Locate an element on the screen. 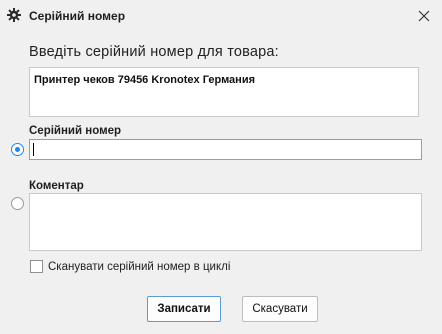 Image resolution: width=442 pixels, height=334 pixels. serial-number-radio is located at coordinates (17, 149).